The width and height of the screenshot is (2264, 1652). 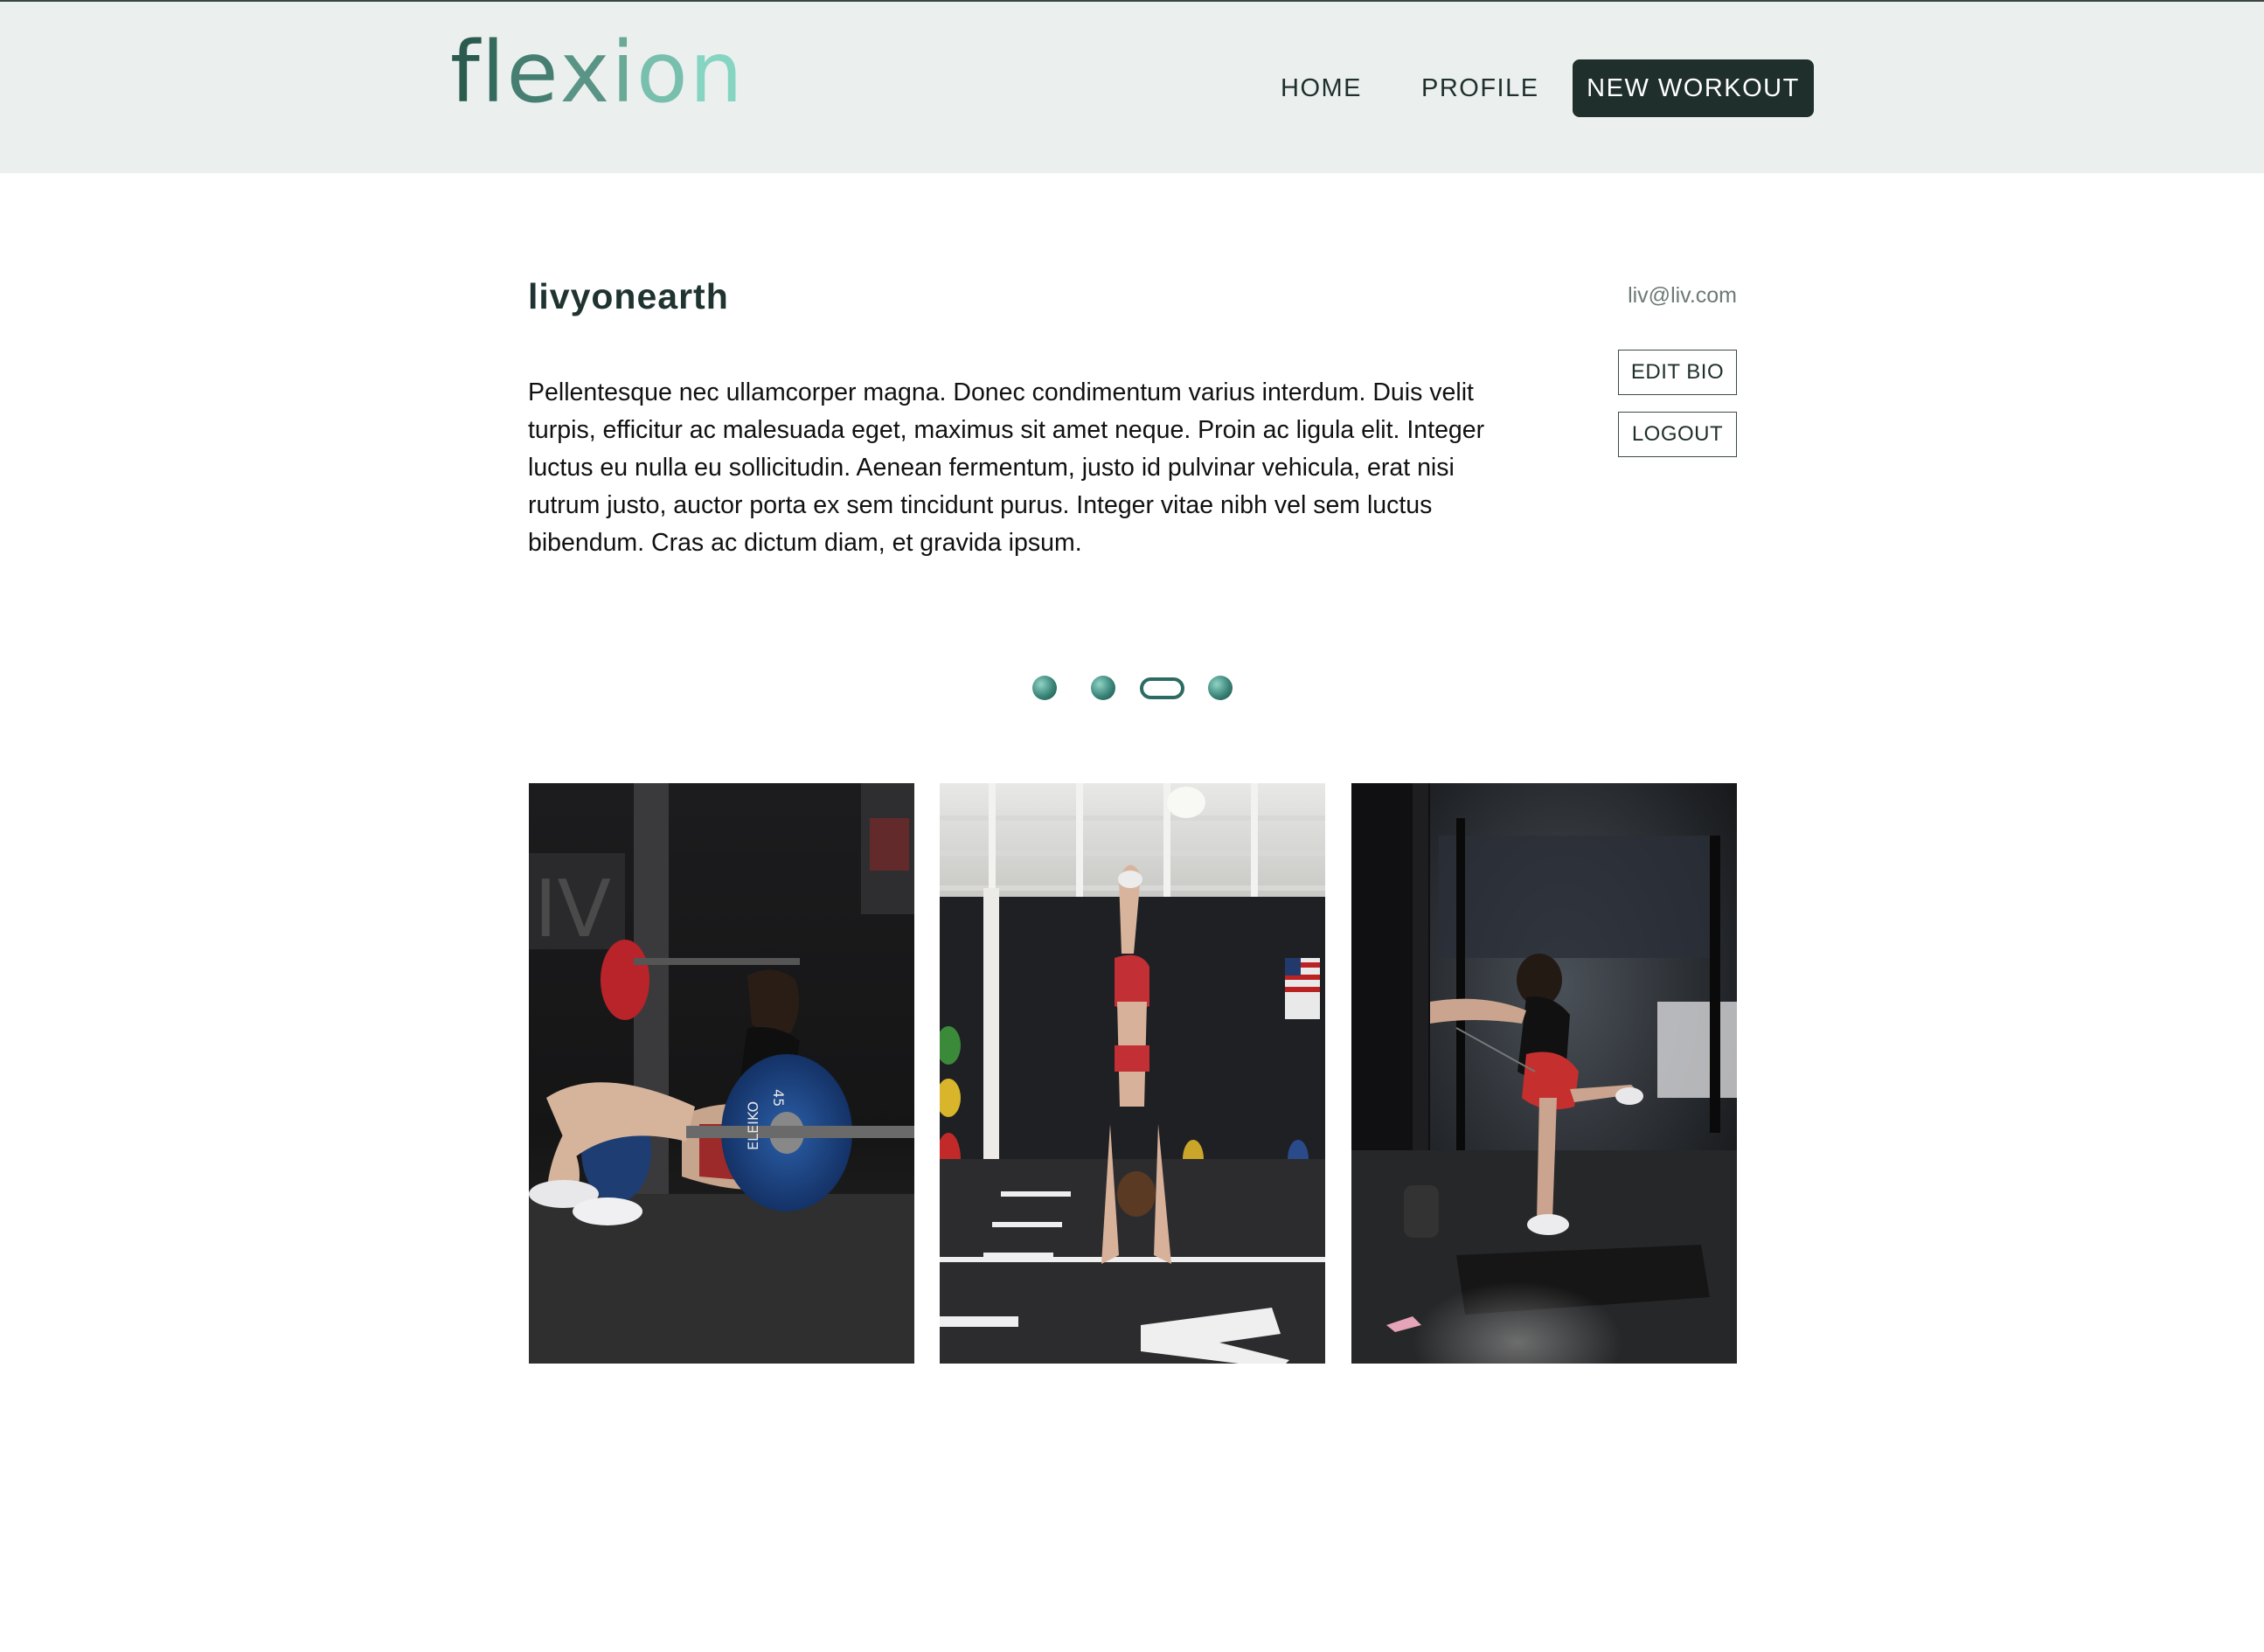 I want to click on cable-kickback-image, so click(x=1544, y=1074).